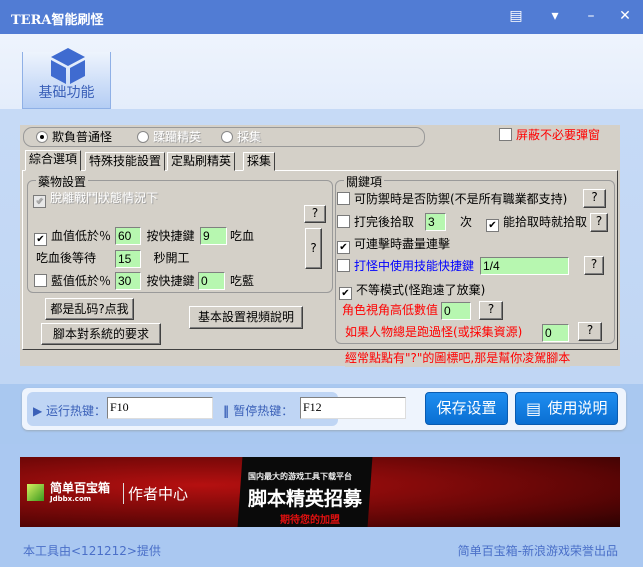  What do you see at coordinates (104, 198) in the screenshot?
I see `checkbox-label: 脫離戰鬥狀態情況下` at bounding box center [104, 198].